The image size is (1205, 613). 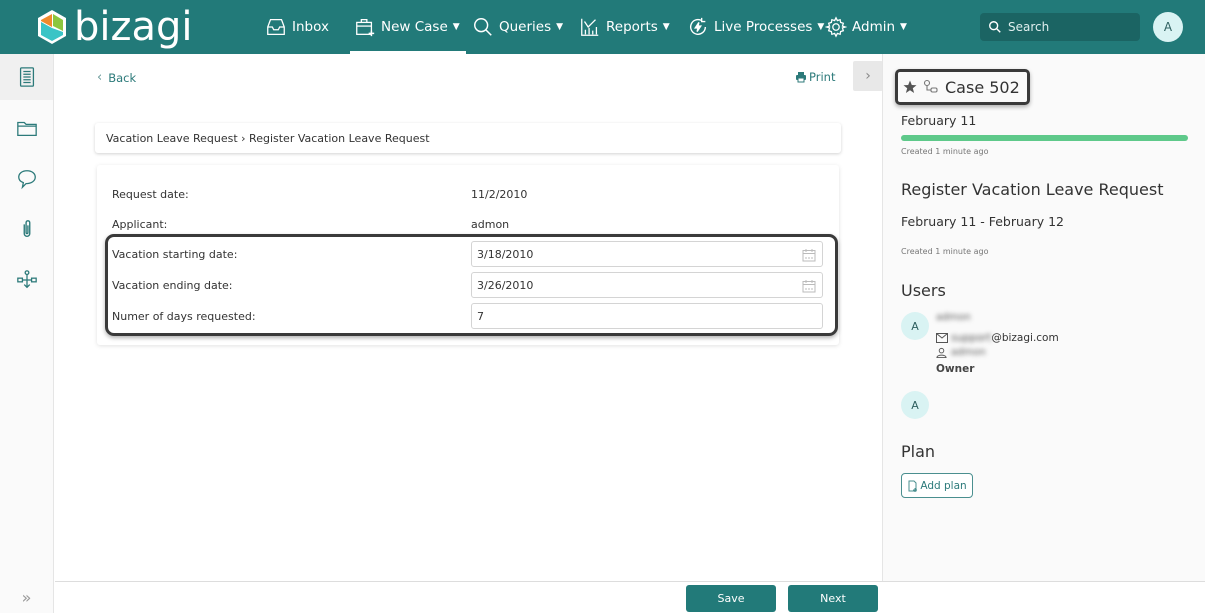 I want to click on sidebar-item-folders, so click(x=26, y=128).